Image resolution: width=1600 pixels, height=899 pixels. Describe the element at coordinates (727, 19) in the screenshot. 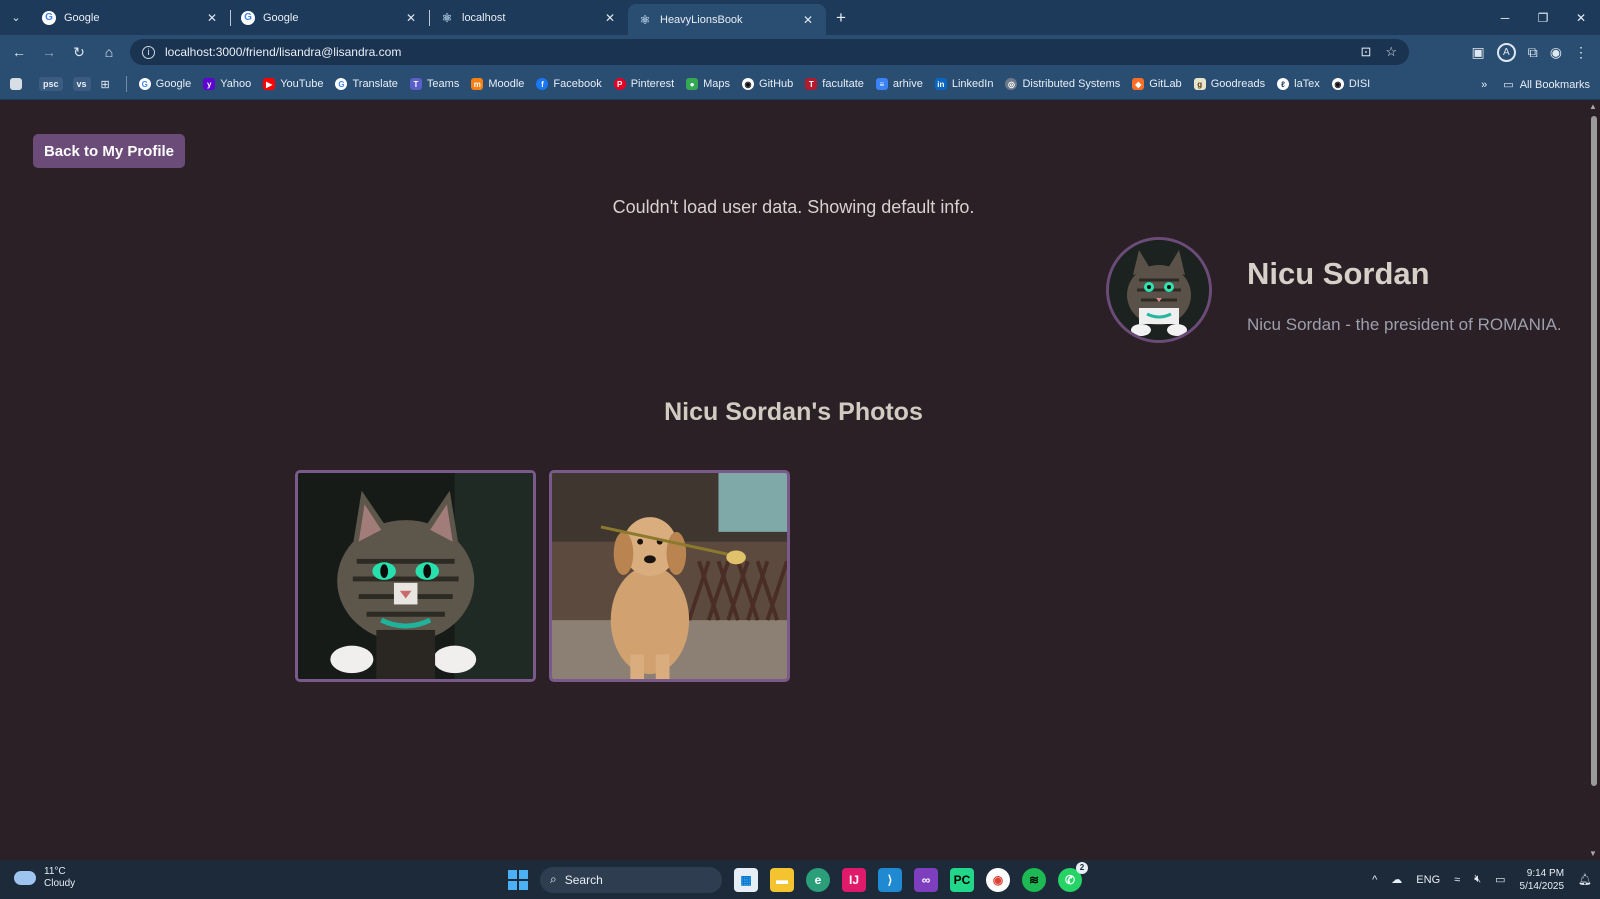

I see `tab-heavylionsbook: ⚛ HeavyLionsBook ✕` at that location.